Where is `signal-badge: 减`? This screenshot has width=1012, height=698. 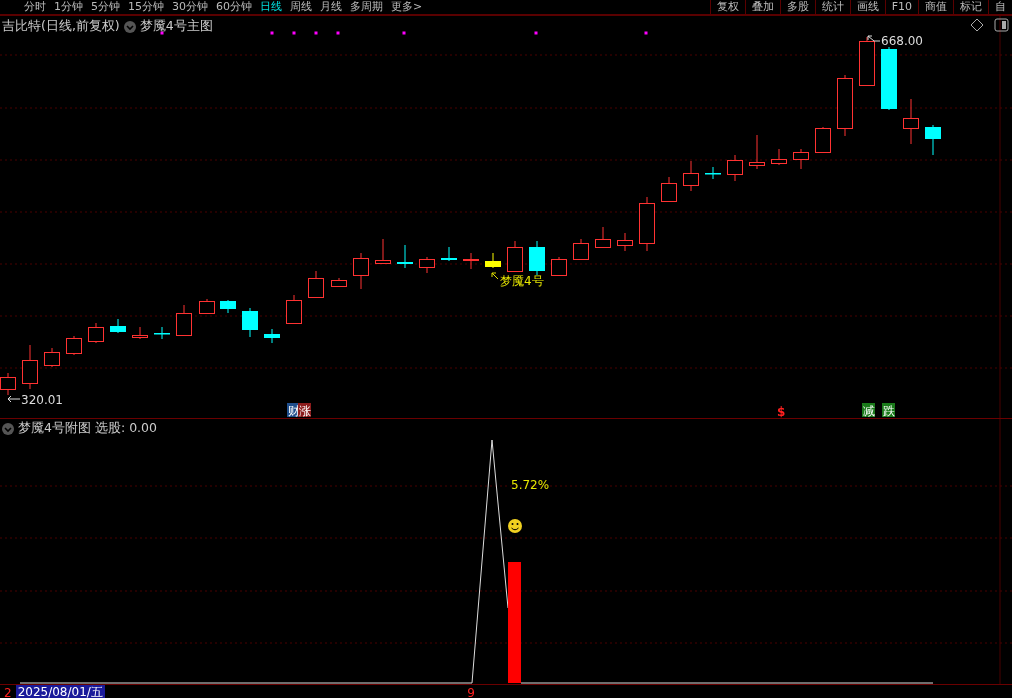 signal-badge: 减 is located at coordinates (868, 410).